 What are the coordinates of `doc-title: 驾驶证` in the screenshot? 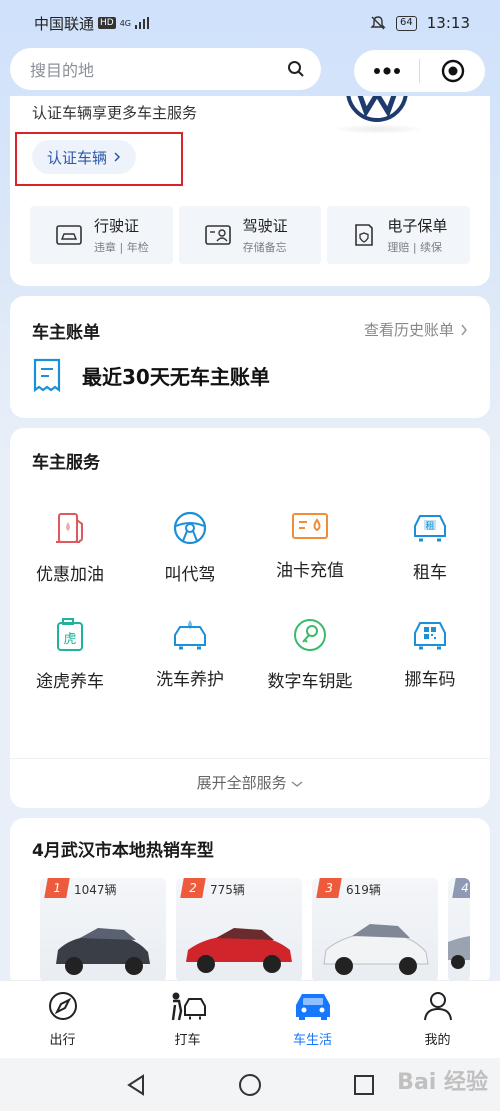 It's located at (265, 226).